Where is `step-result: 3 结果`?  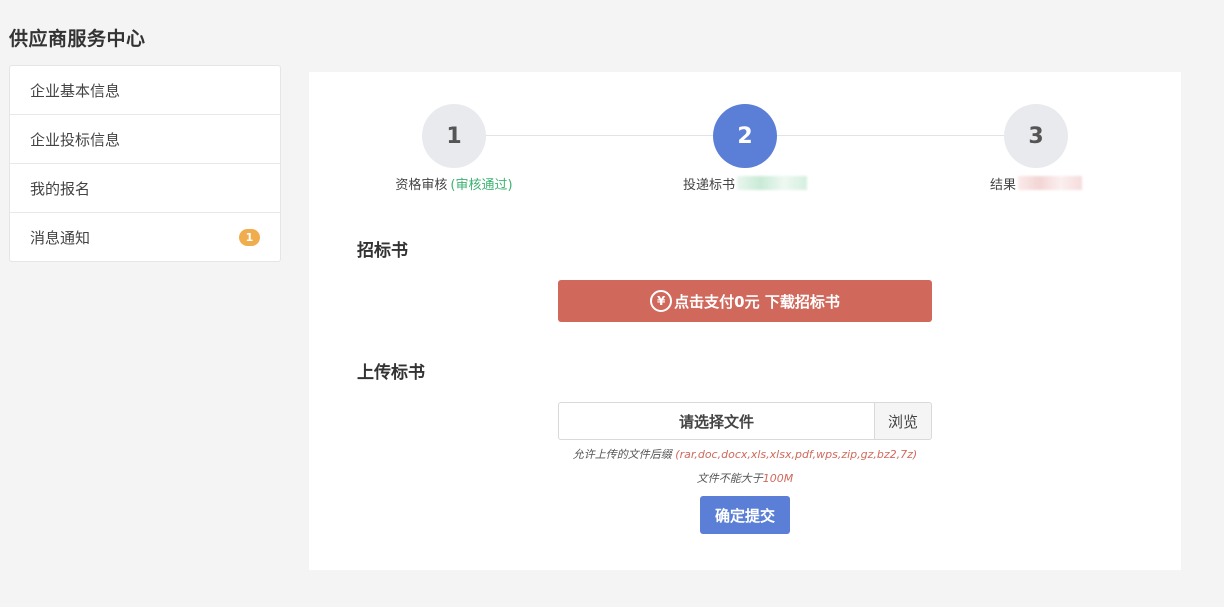
step-result: 3 结果 is located at coordinates (1036, 148).